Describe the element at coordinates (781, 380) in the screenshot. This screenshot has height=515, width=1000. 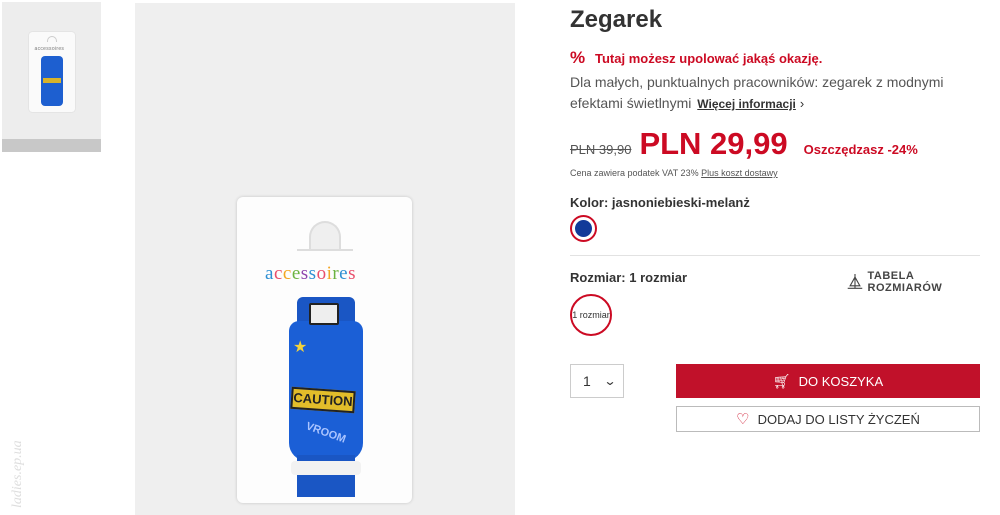
I see `cart-icon: 🛒︎` at that location.